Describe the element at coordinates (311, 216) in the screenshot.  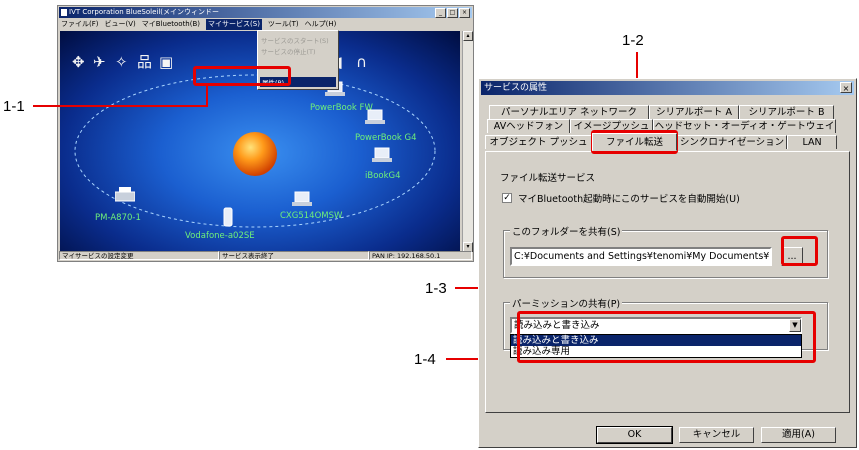
I see `device-label-4: CXG514OMSW` at that location.